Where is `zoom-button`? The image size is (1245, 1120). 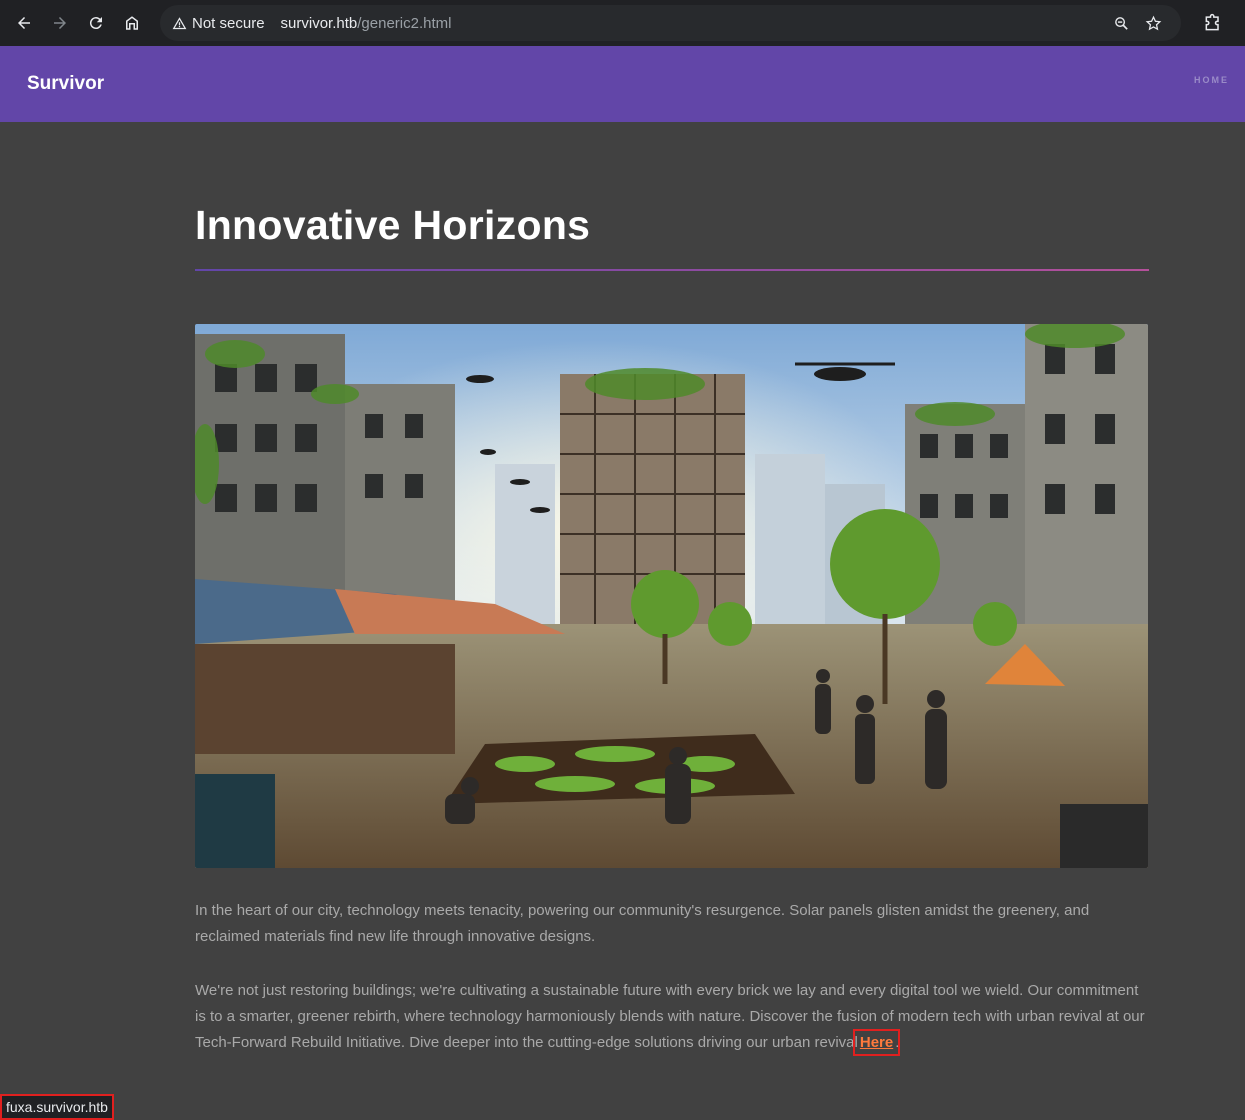 zoom-button is located at coordinates (1121, 23).